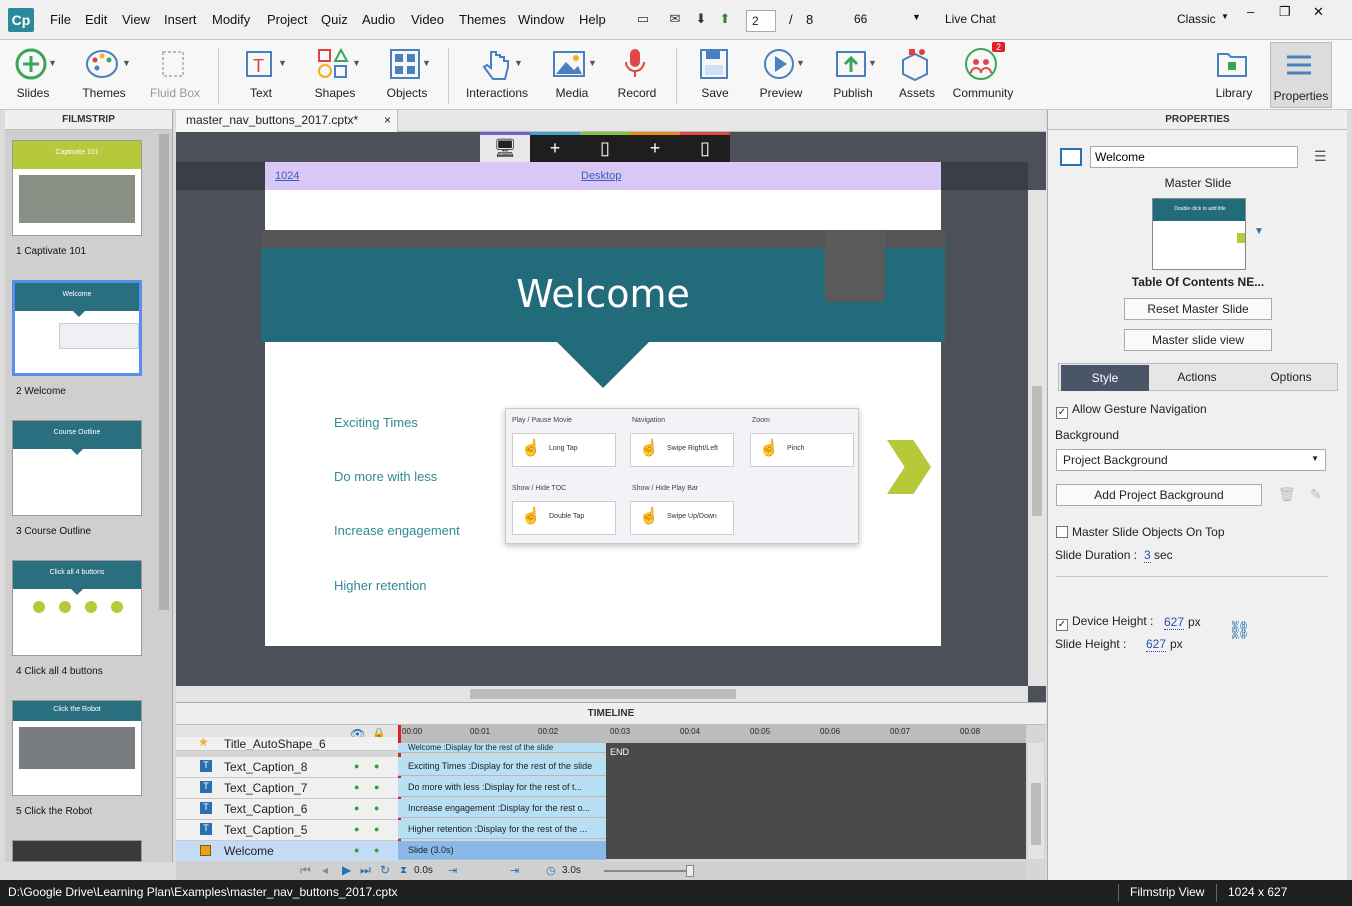 The height and width of the screenshot is (906, 1352). I want to click on filmstrip-scrollbar, so click(164, 372).